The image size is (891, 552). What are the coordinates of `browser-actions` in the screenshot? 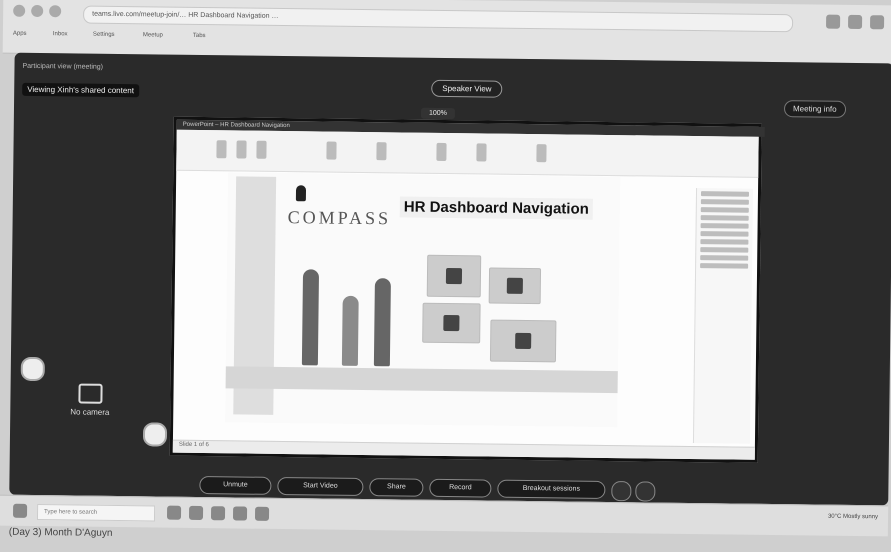 It's located at (855, 22).